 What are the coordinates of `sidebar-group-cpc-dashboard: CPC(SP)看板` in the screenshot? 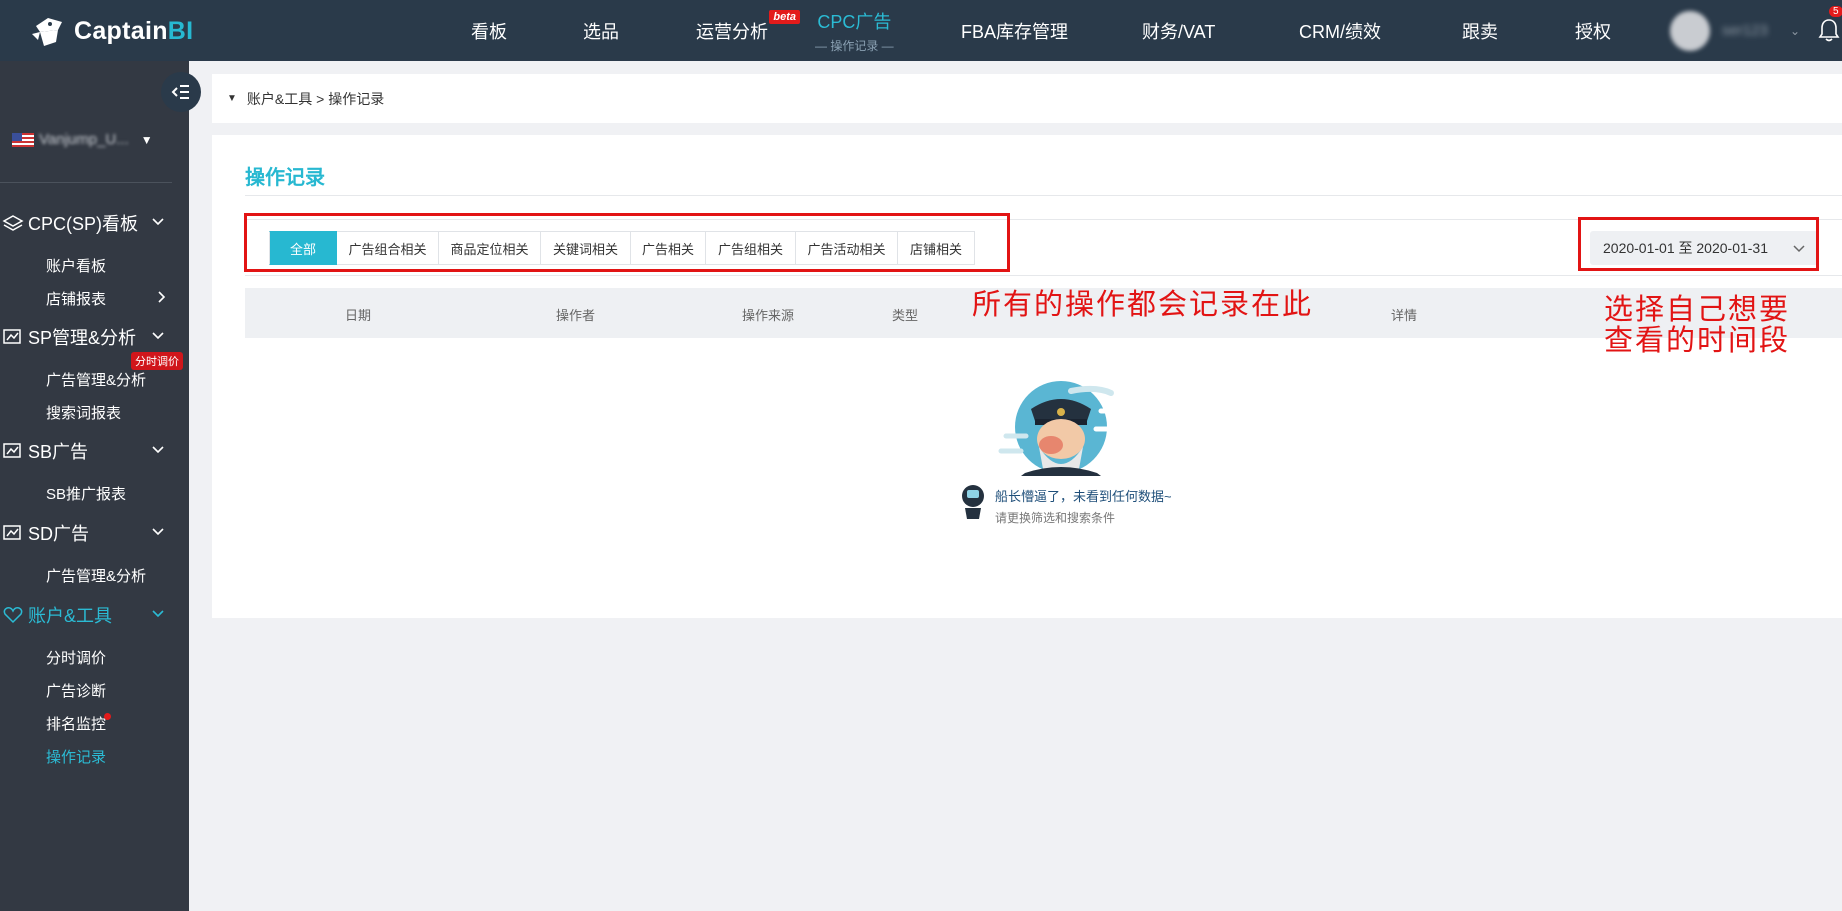 It's located at (94, 223).